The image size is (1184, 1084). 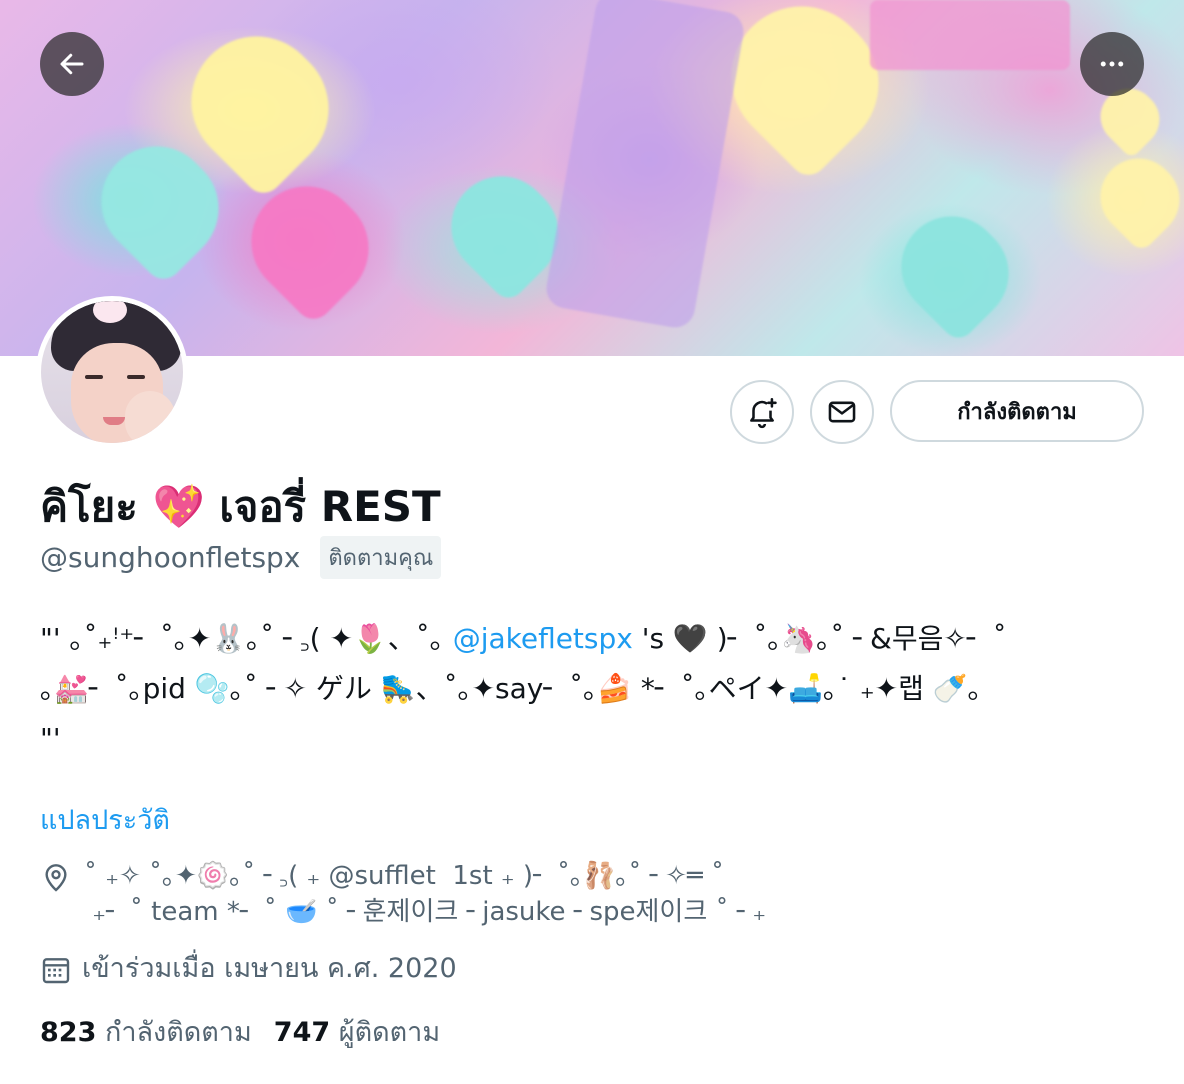 What do you see at coordinates (1017, 411) in the screenshot?
I see `following-button: กำลังติดตาม` at bounding box center [1017, 411].